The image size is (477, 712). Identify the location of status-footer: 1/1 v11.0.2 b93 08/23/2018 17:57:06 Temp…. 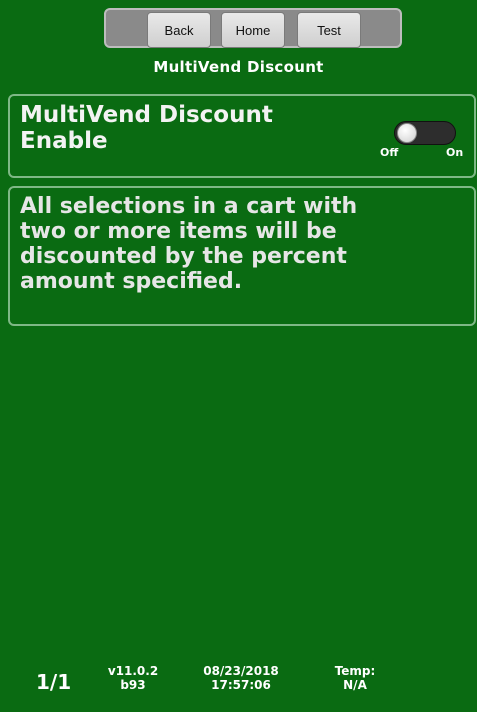
(238, 684).